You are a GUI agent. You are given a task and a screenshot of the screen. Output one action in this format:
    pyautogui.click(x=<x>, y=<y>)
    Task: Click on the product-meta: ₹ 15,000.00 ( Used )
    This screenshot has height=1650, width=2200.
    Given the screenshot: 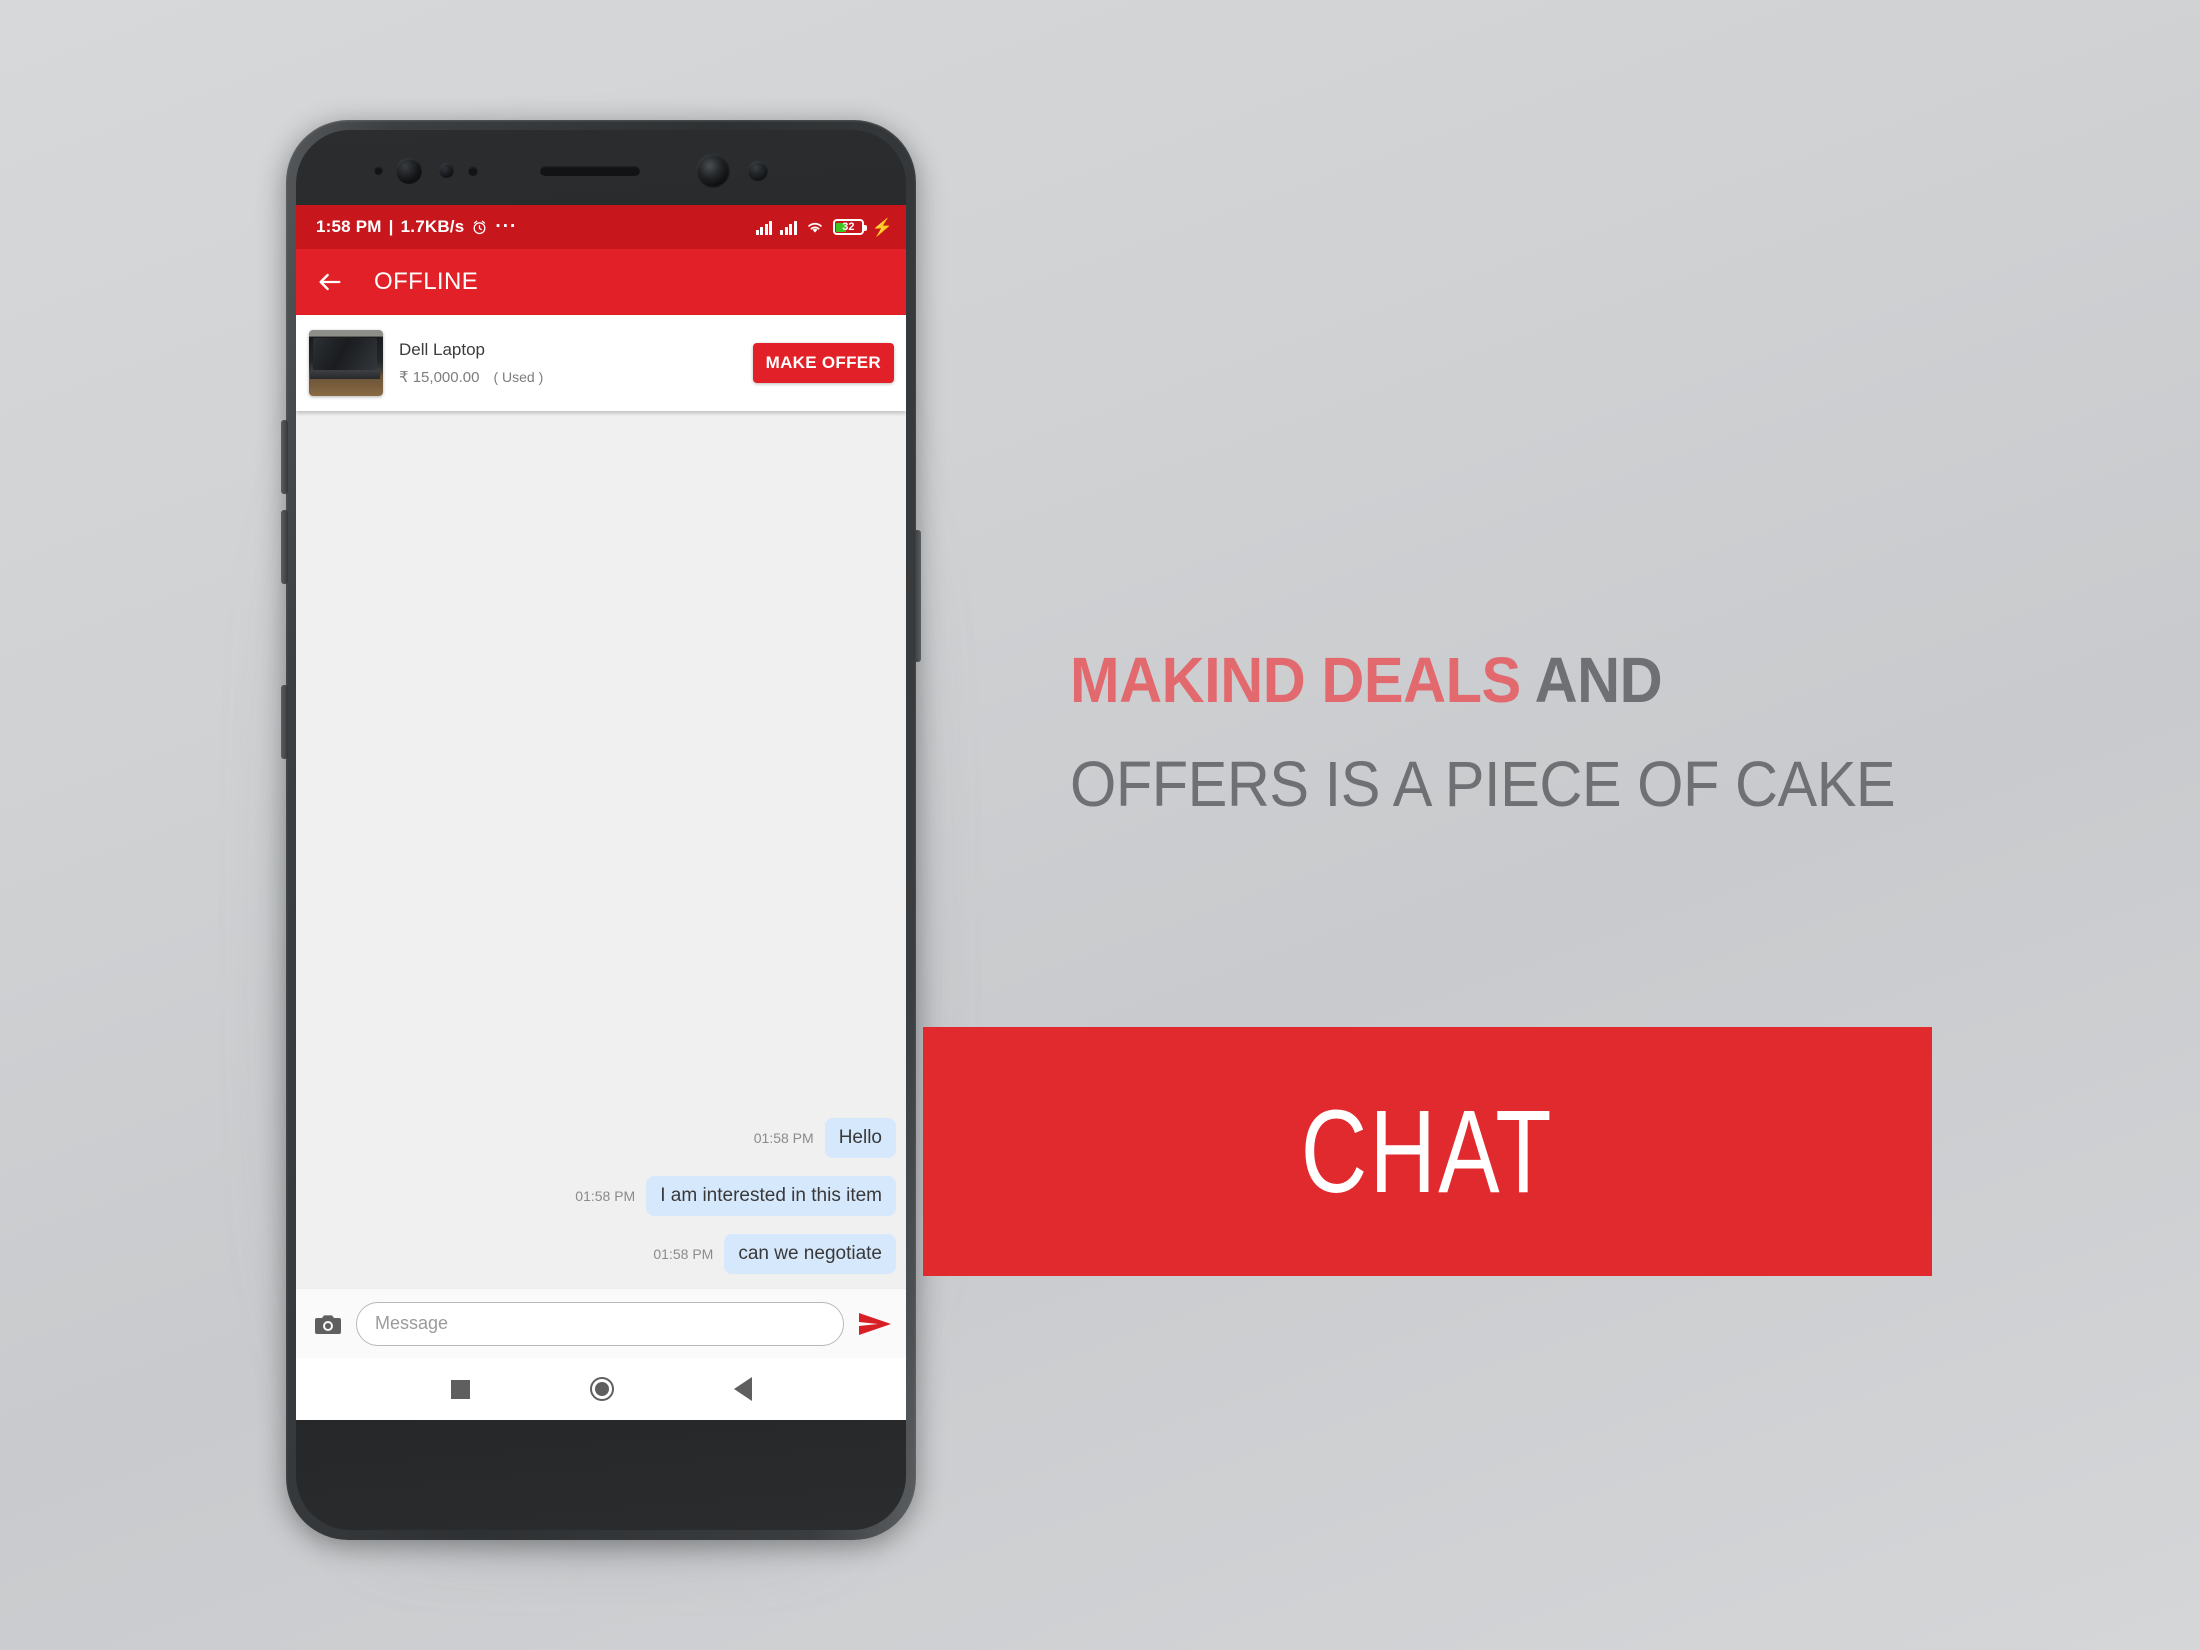 What is the action you would take?
    pyautogui.click(x=568, y=377)
    